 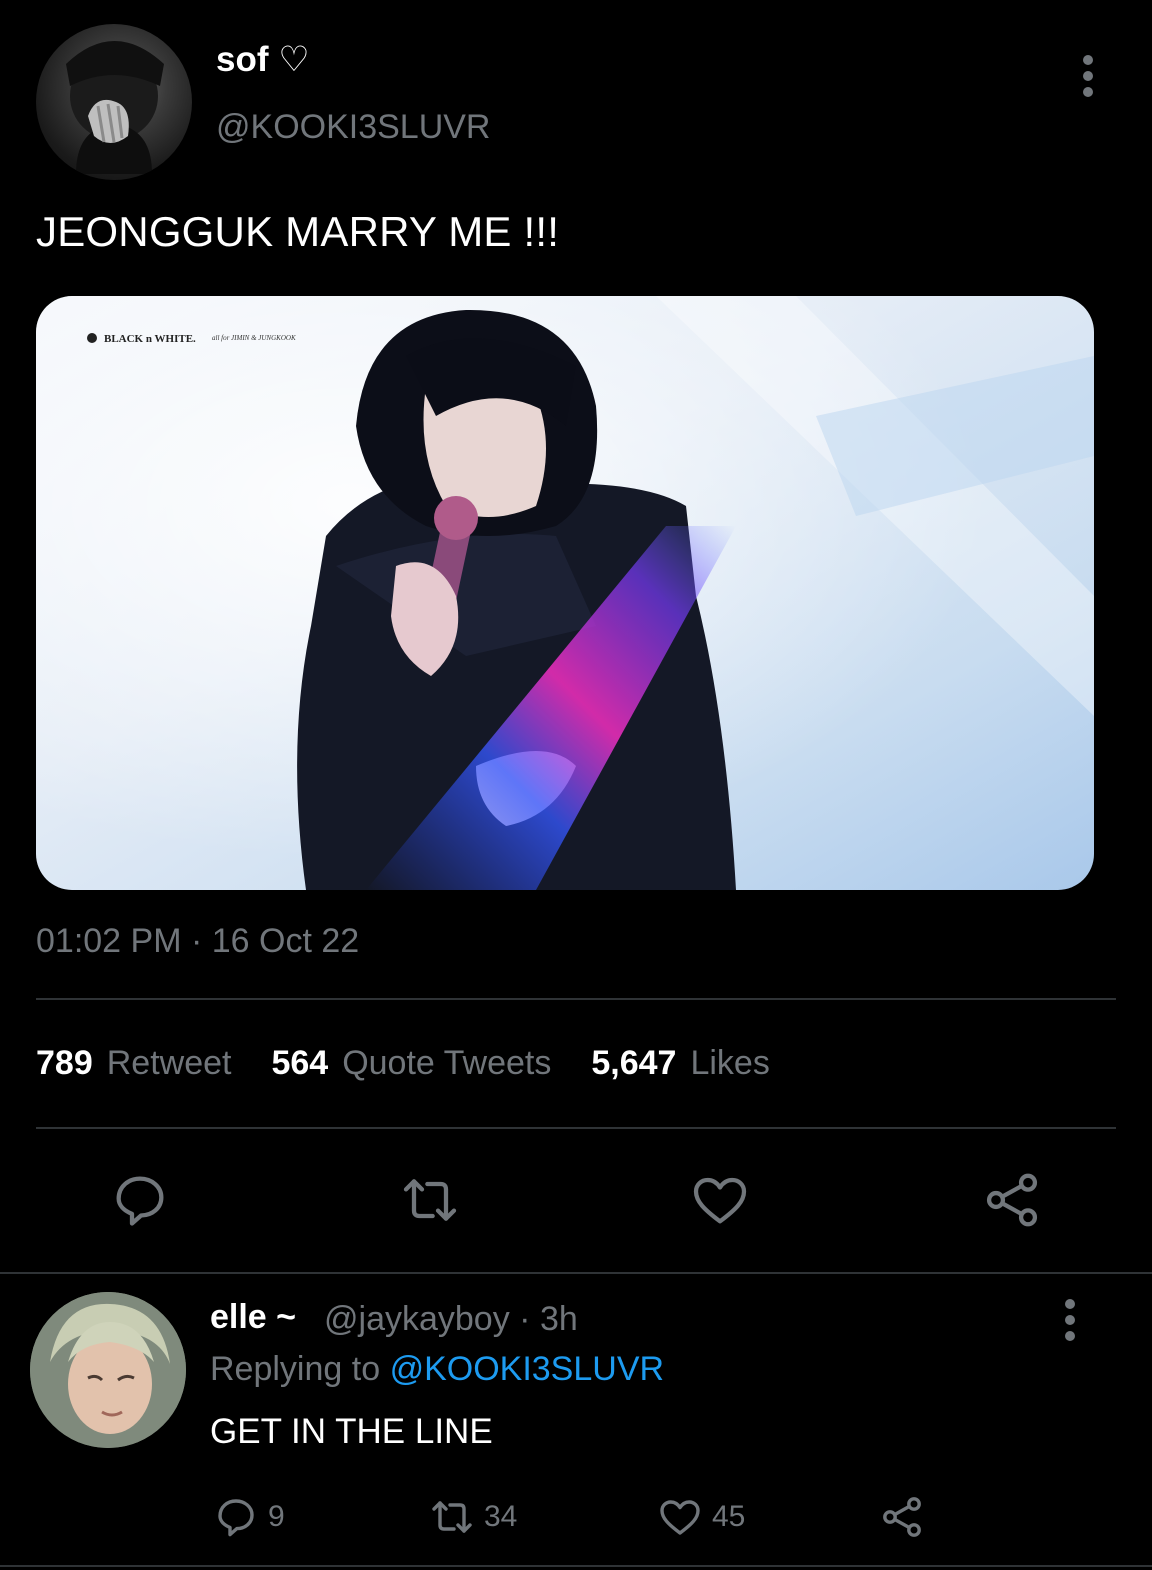 I want to click on tweet-text: JEONGGUK MARRY ME !!!, so click(x=298, y=231).